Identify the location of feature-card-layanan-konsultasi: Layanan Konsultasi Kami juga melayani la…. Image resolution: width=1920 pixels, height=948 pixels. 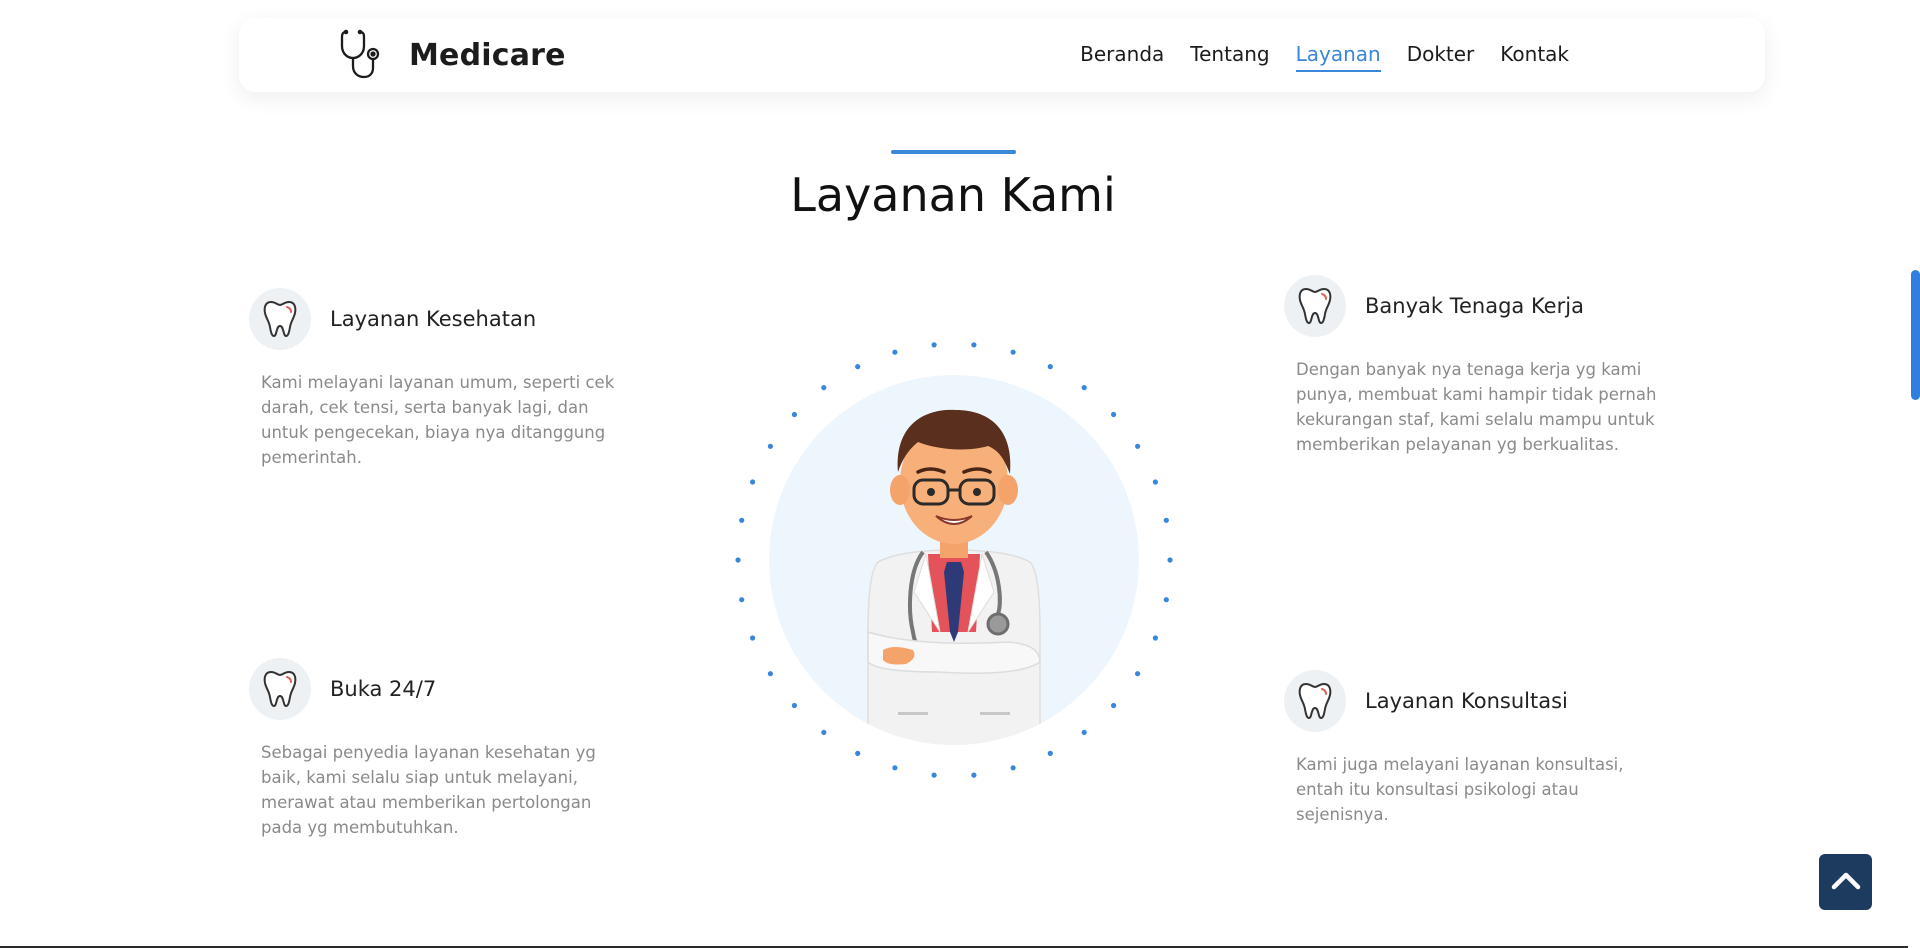
(1474, 748).